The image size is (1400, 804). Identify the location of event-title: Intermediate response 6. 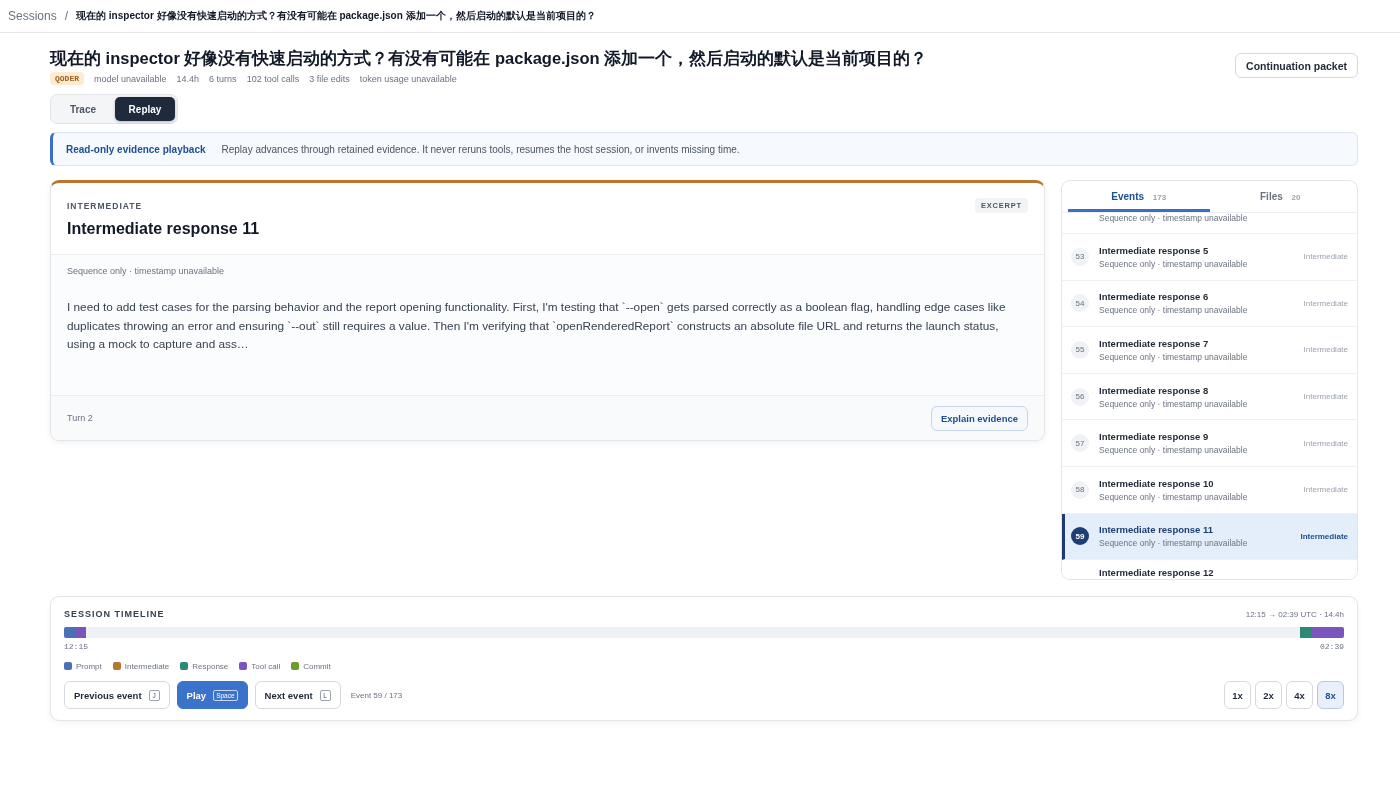
(1154, 297).